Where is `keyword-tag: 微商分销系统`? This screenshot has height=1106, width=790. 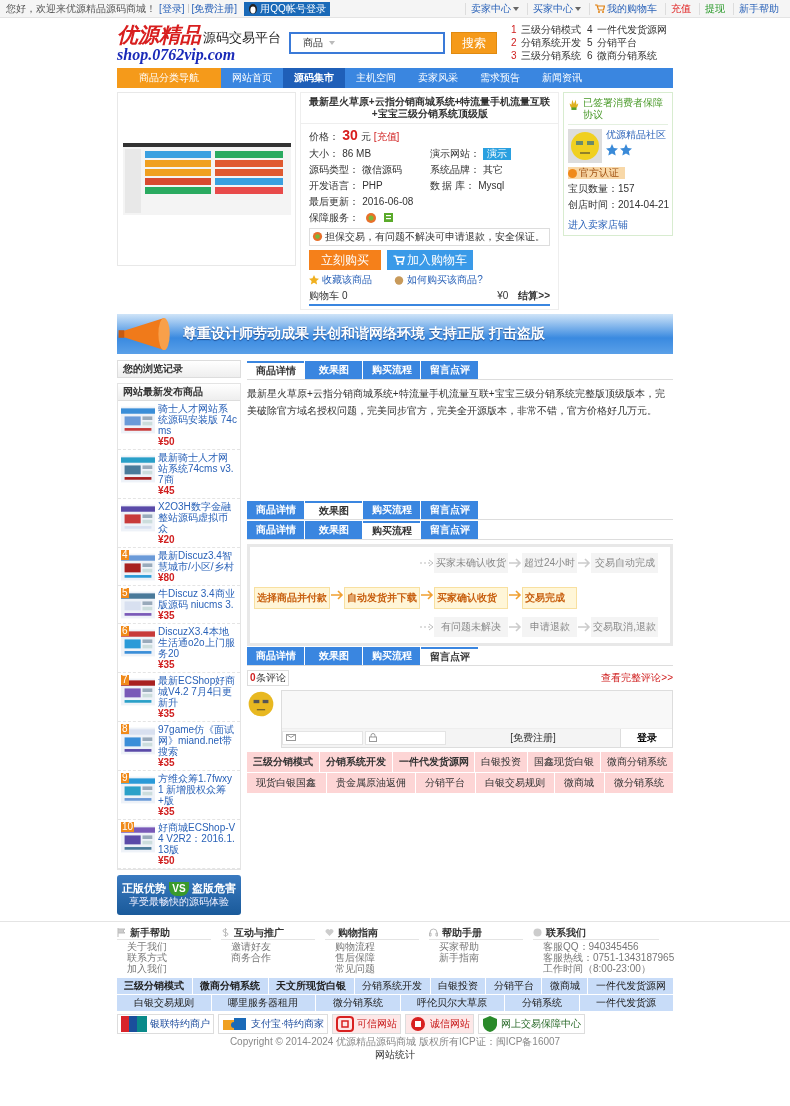 keyword-tag: 微商分销系统 is located at coordinates (637, 761).